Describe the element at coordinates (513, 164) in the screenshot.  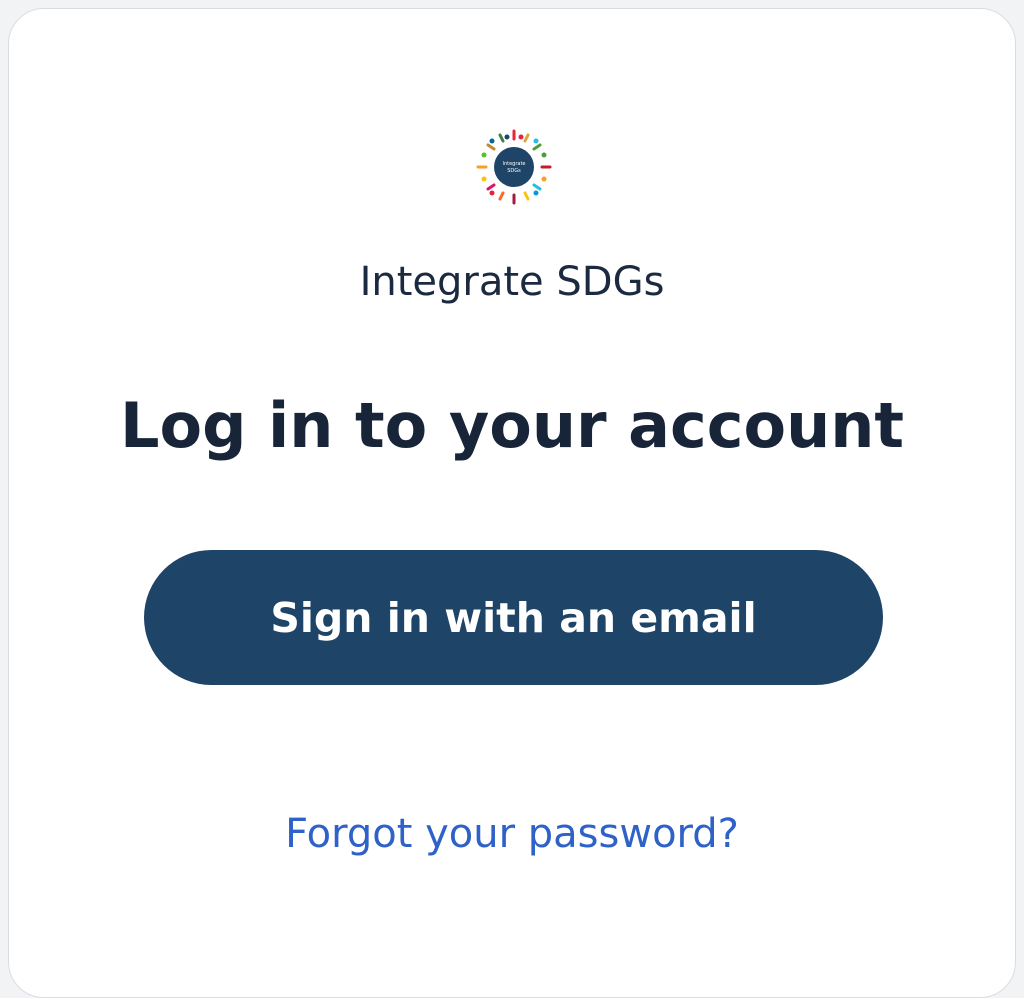
I see `logo-text-line1: Integrate` at that location.